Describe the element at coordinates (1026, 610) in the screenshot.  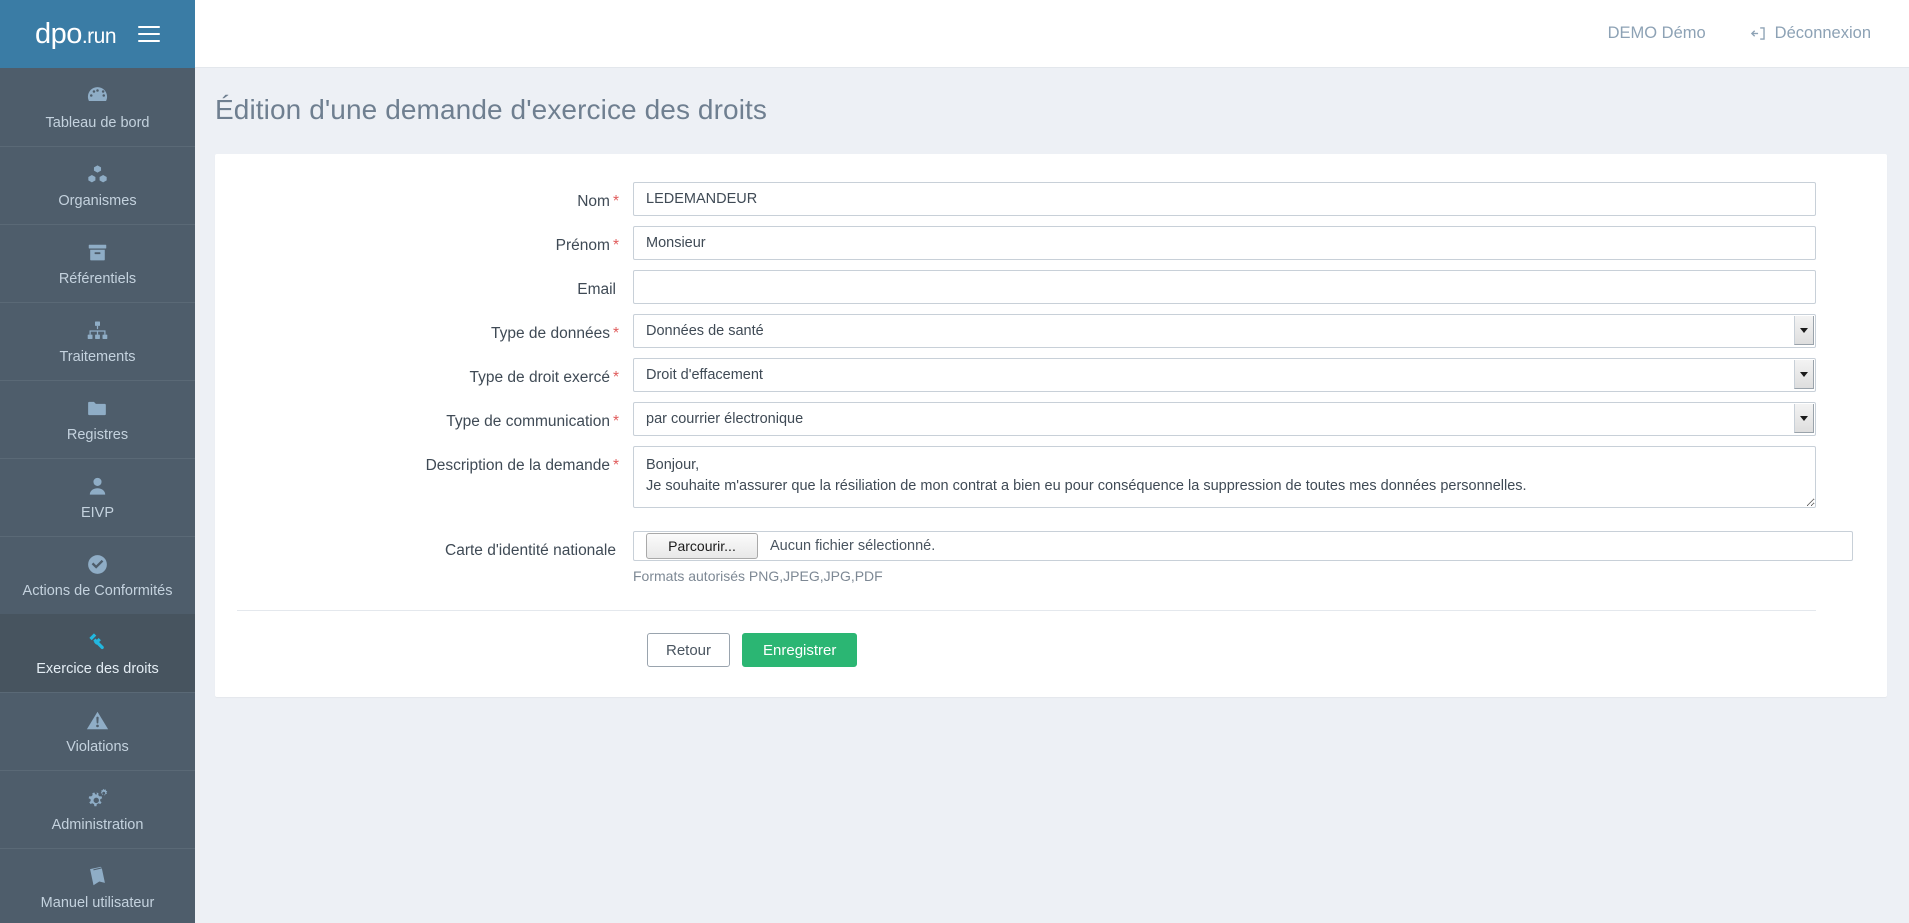
I see `form-divider` at that location.